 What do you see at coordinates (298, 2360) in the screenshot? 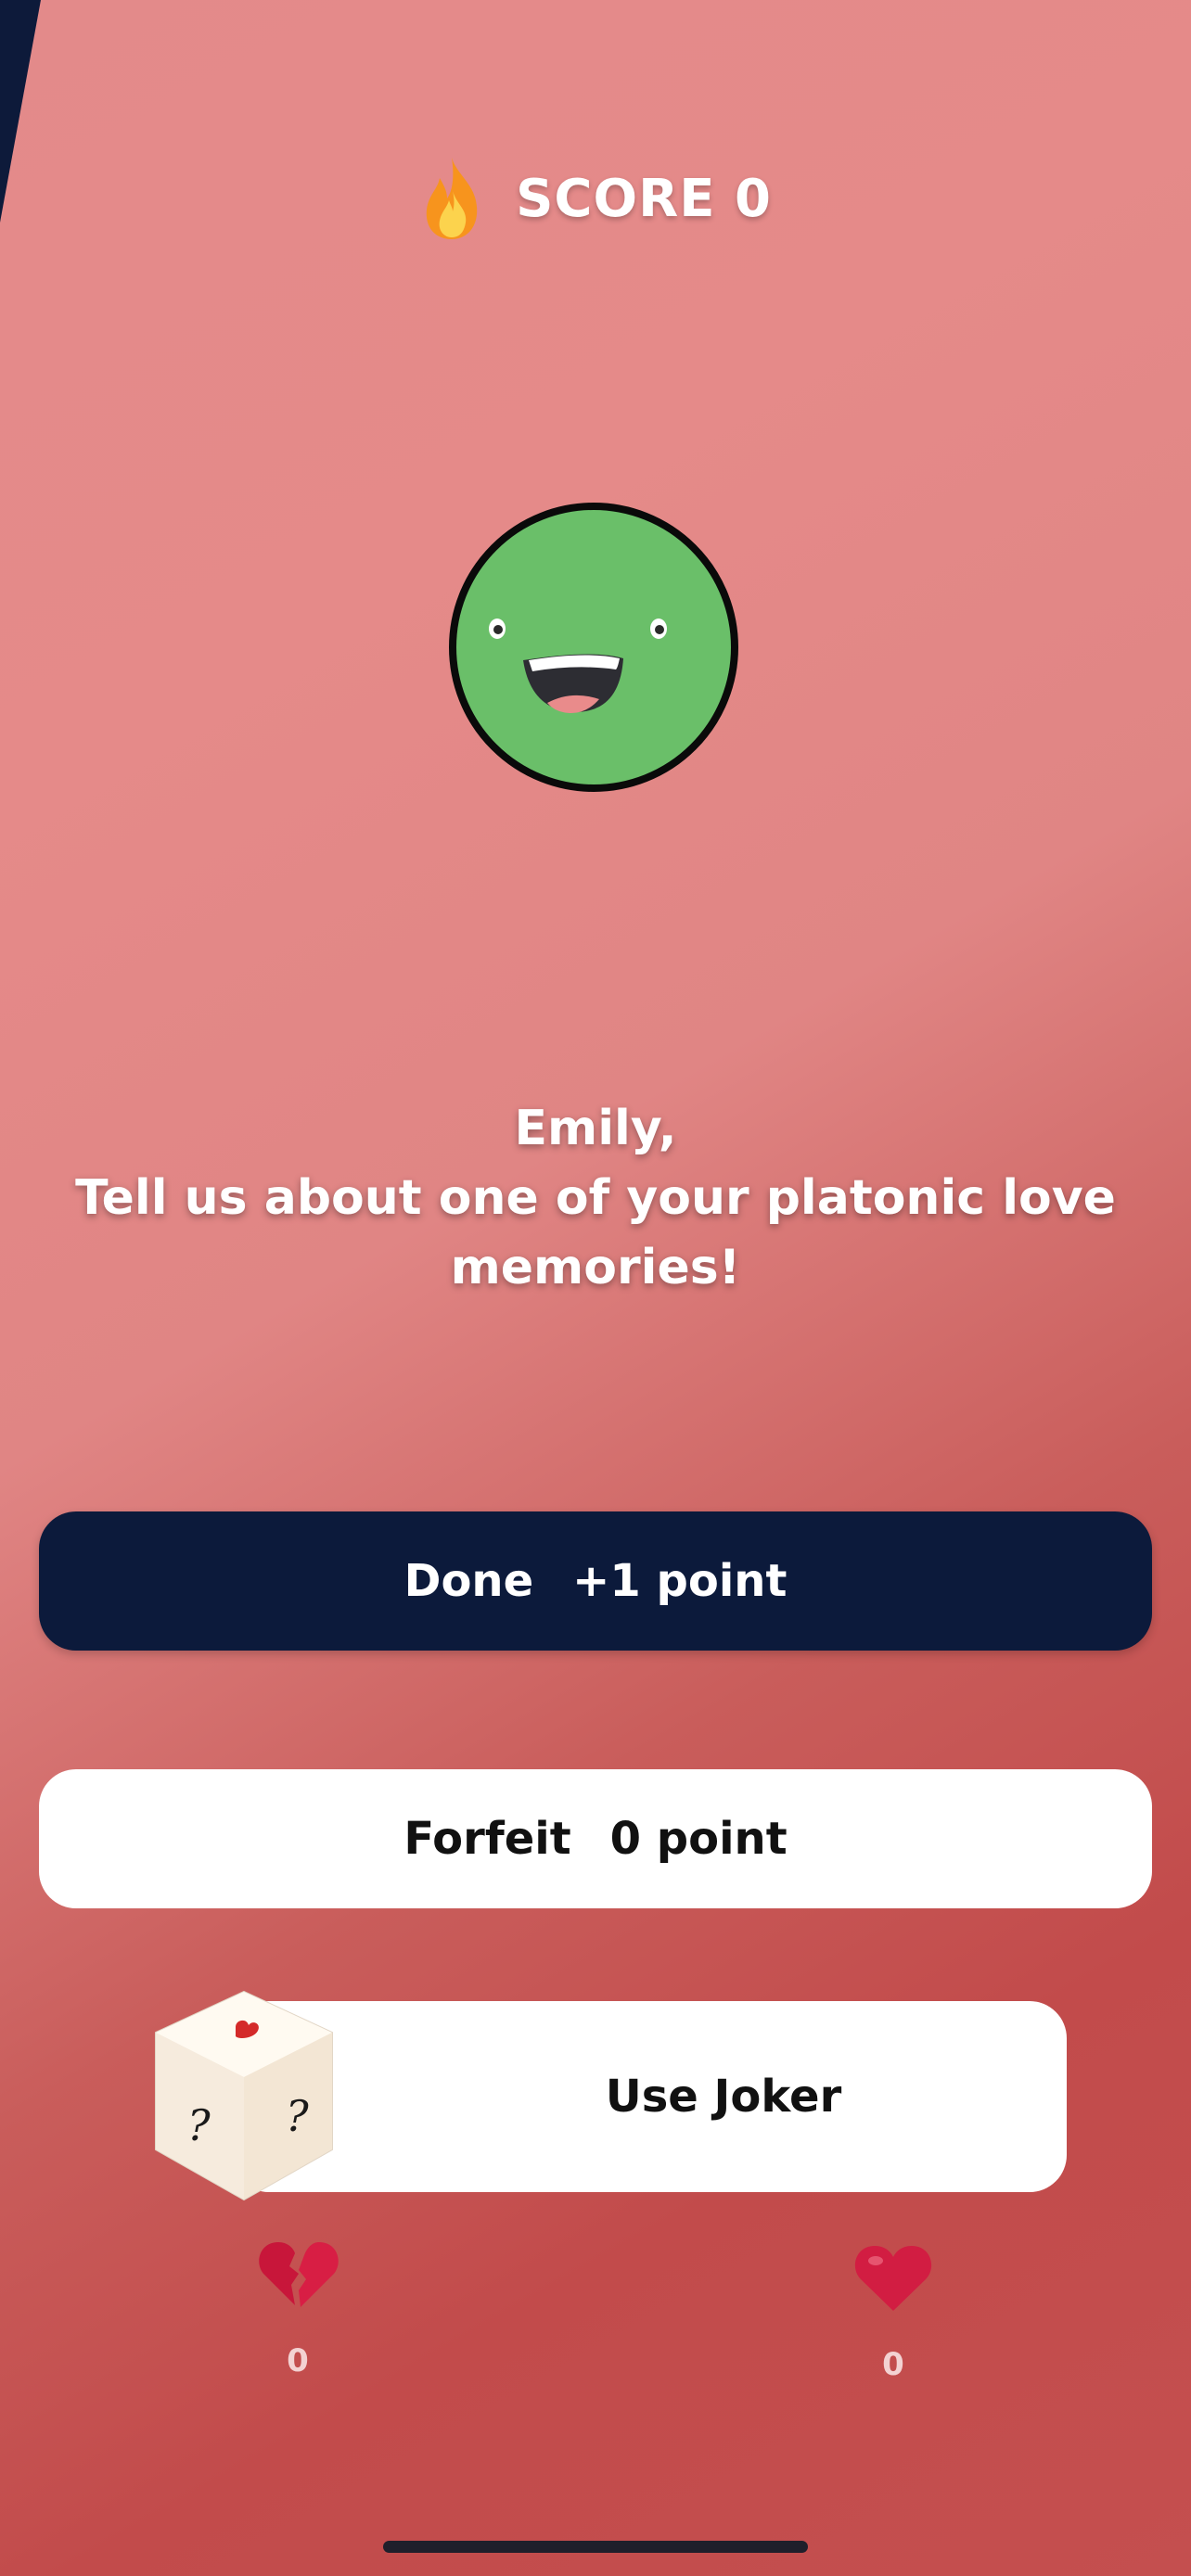
I see `broken-hearts-count: 0` at bounding box center [298, 2360].